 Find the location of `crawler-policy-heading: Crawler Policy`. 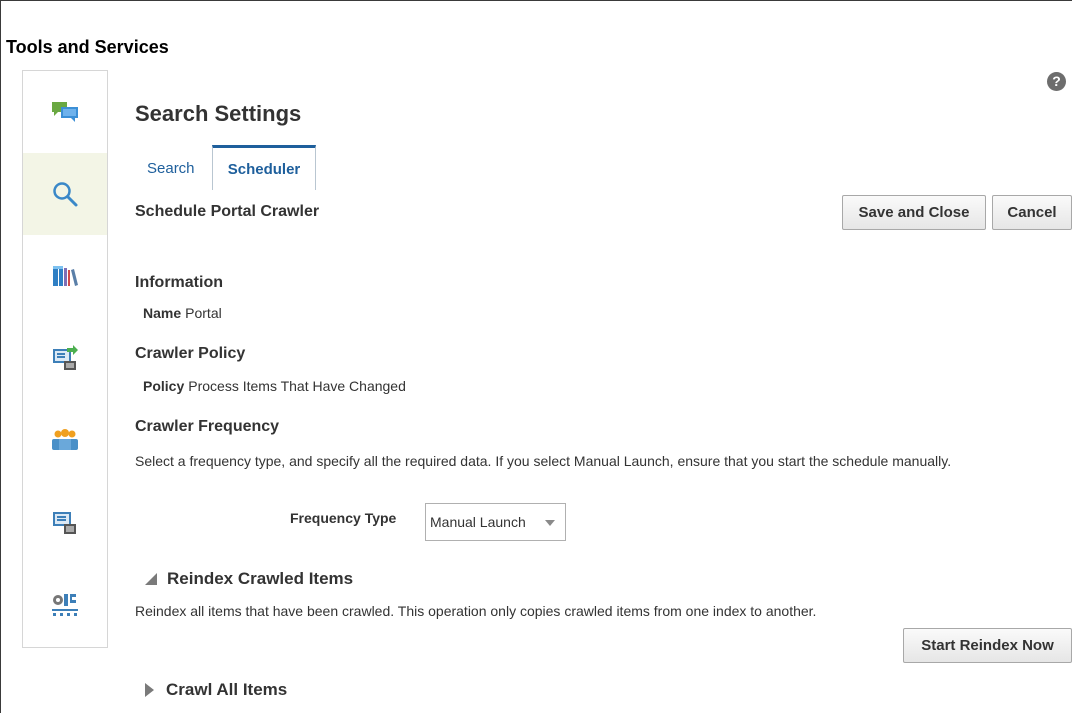

crawler-policy-heading: Crawler Policy is located at coordinates (190, 353).